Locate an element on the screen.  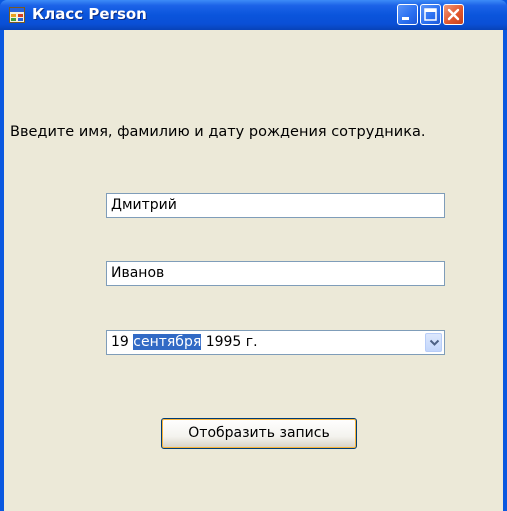
maximize-icon is located at coordinates (430, 14).